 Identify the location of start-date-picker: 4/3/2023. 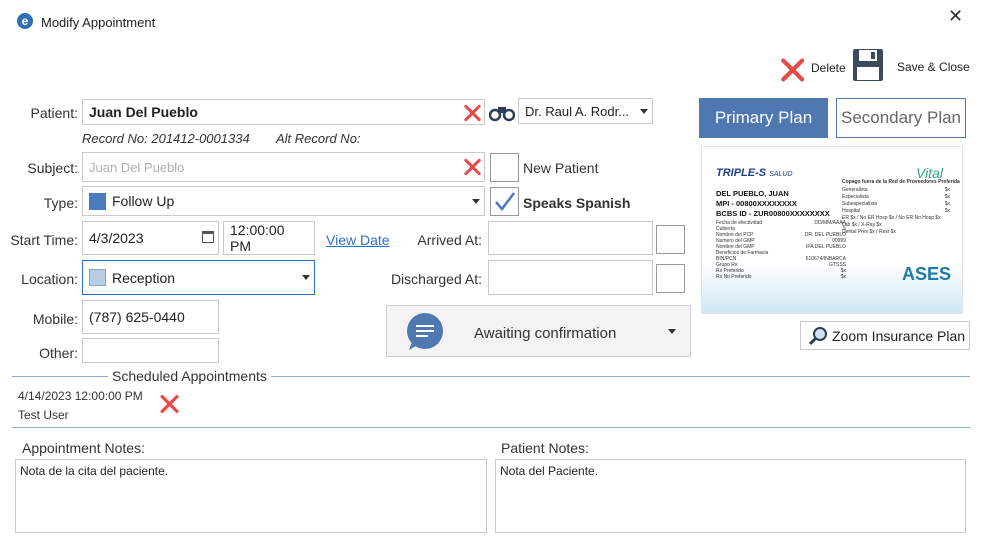
(150, 238).